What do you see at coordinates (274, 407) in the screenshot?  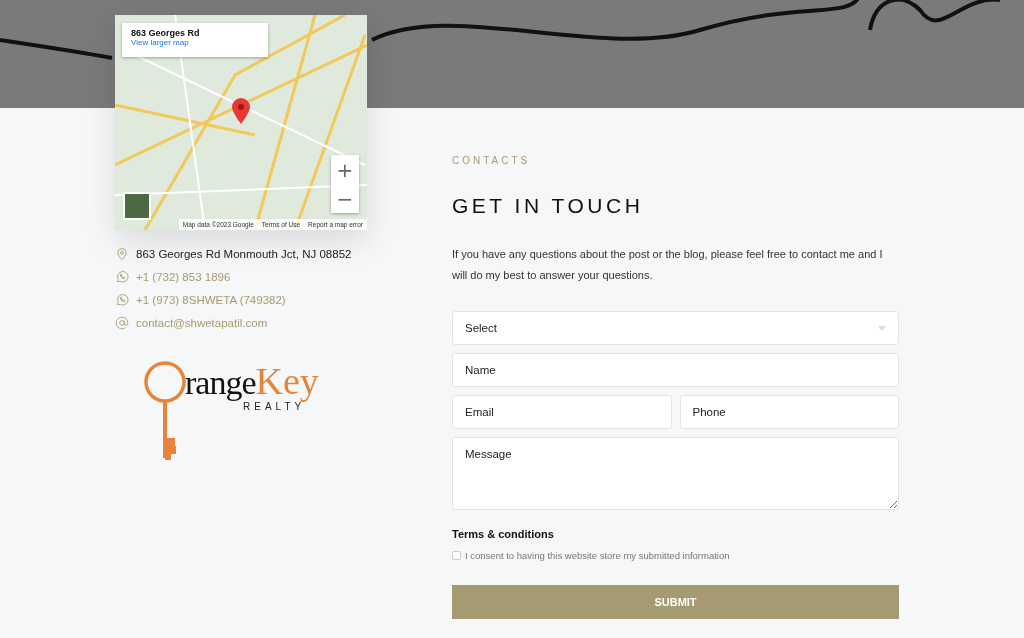 I see `logo-tagline: REALTY` at bounding box center [274, 407].